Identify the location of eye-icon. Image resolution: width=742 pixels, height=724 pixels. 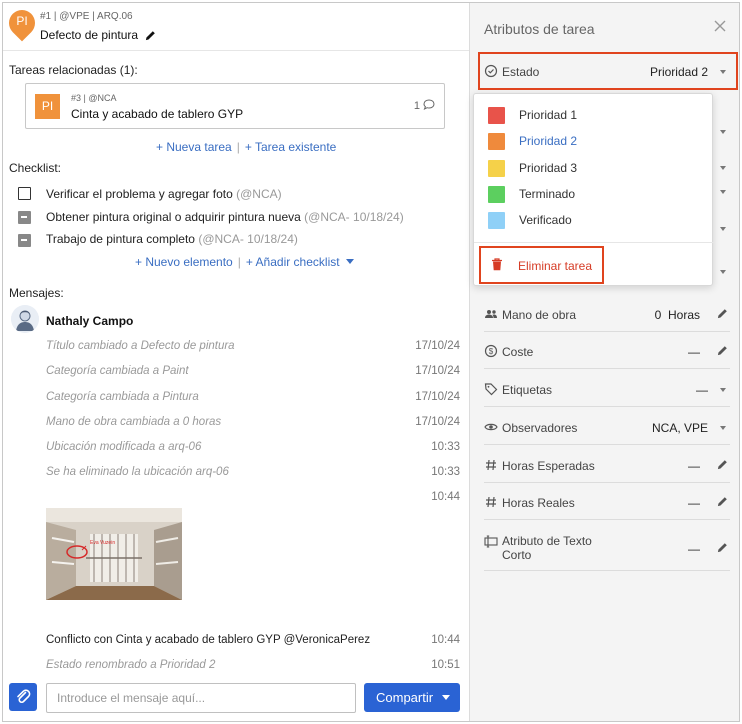
(491, 427).